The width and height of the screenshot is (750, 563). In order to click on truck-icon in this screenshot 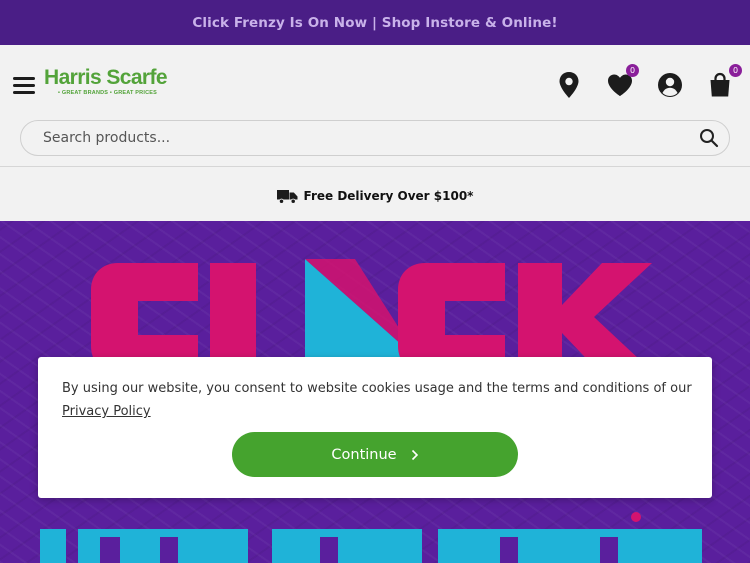, I will do `click(287, 196)`.